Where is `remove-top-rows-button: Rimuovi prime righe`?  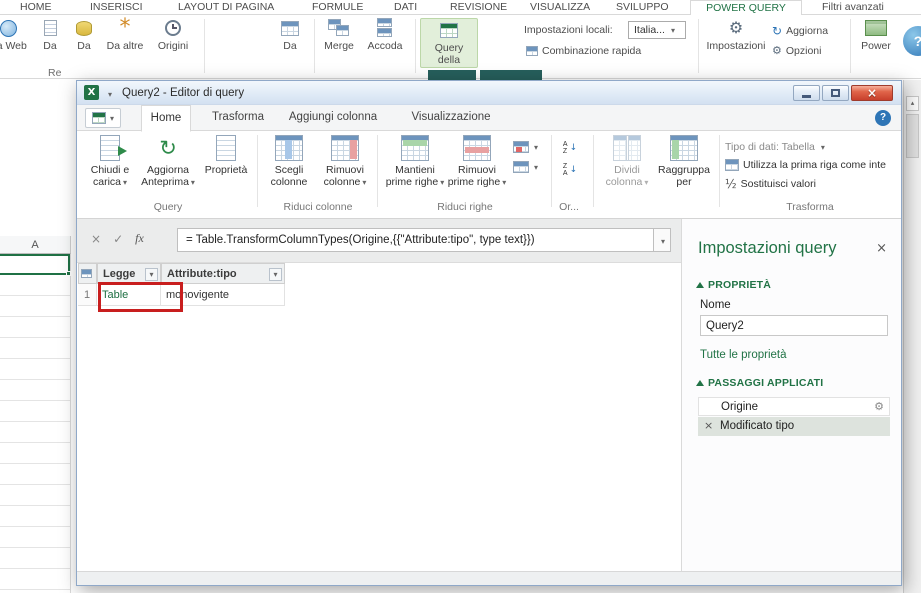 remove-top-rows-button: Rimuovi prime righe is located at coordinates (477, 162).